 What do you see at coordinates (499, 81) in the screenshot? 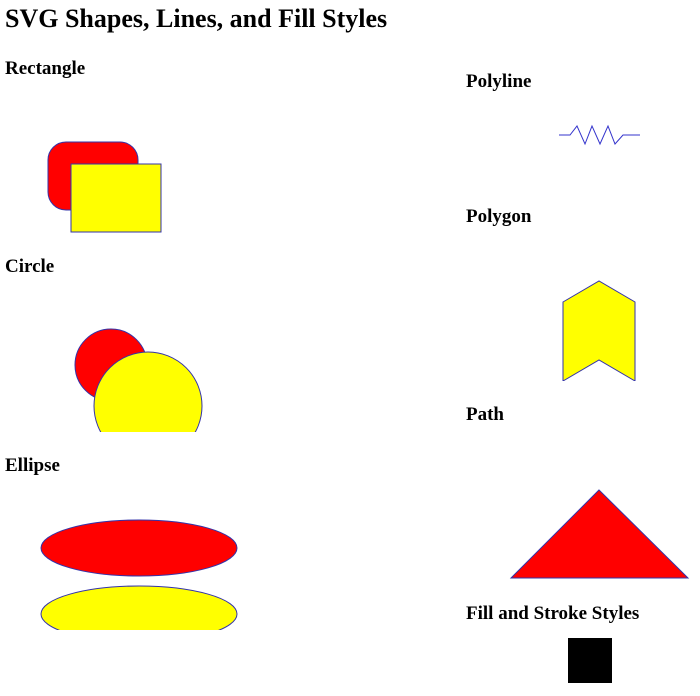
I see `polyline-heading: Polyline` at bounding box center [499, 81].